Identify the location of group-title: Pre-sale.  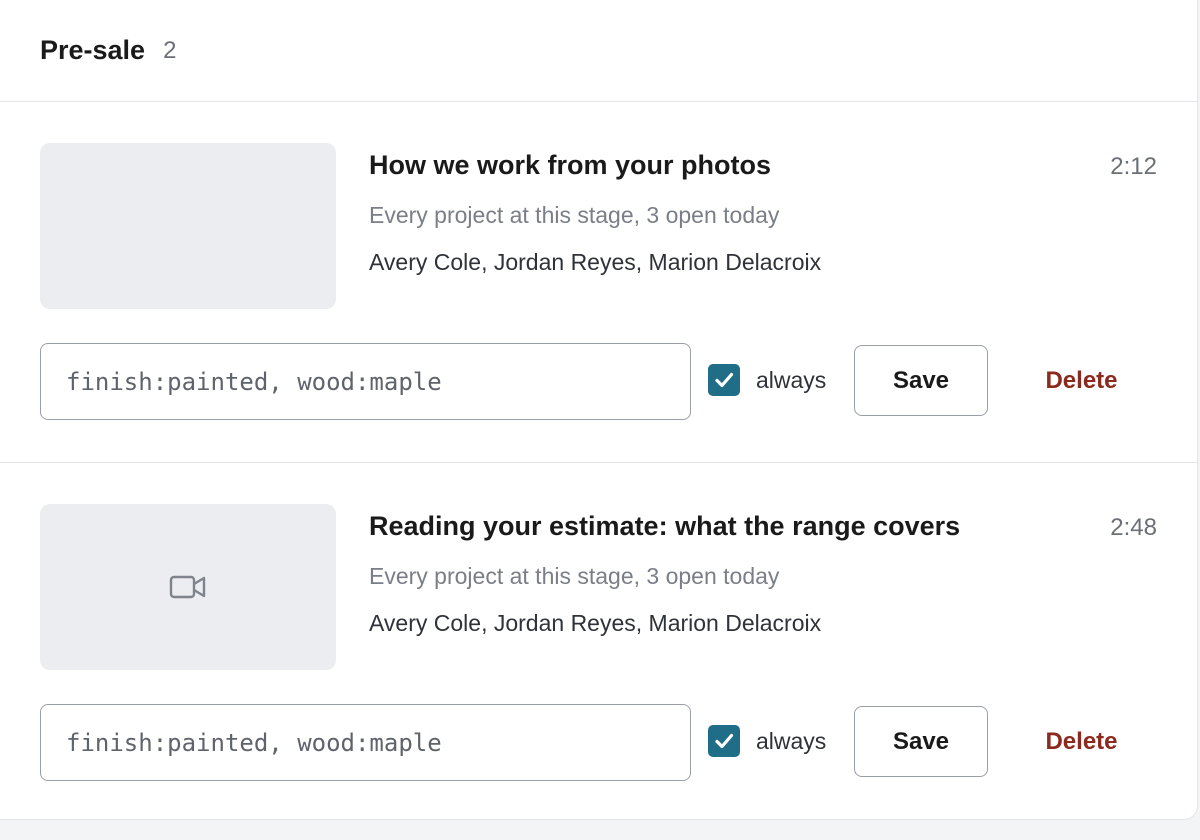
(93, 50).